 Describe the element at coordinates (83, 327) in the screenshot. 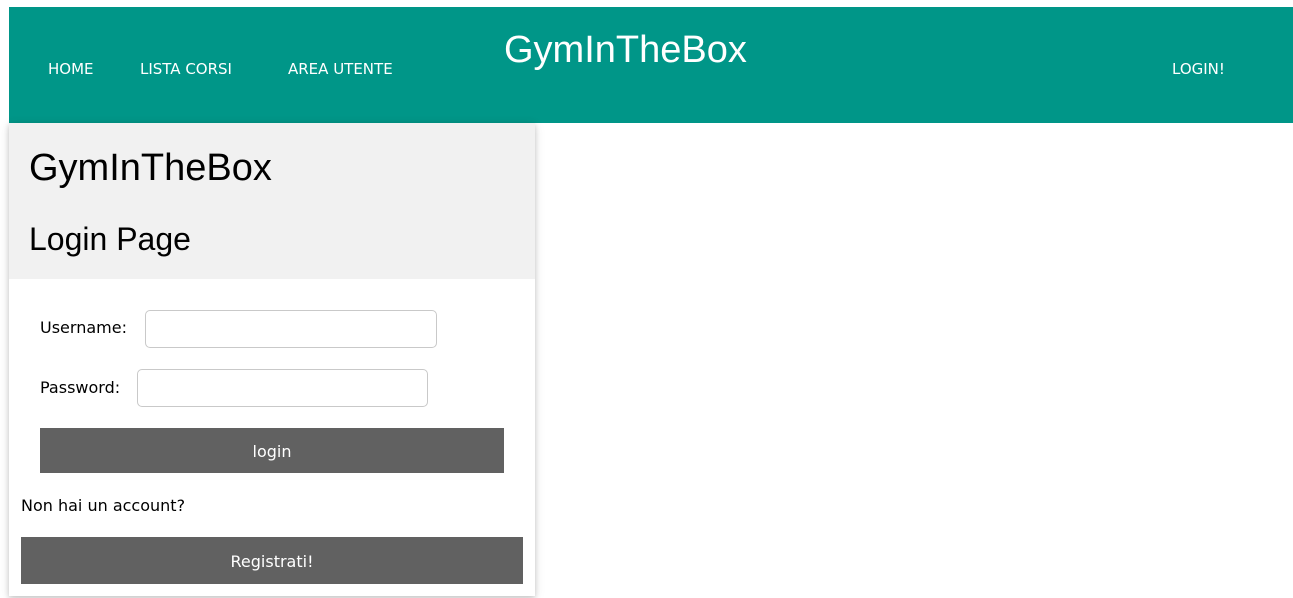

I see `username-label: Username:` at that location.